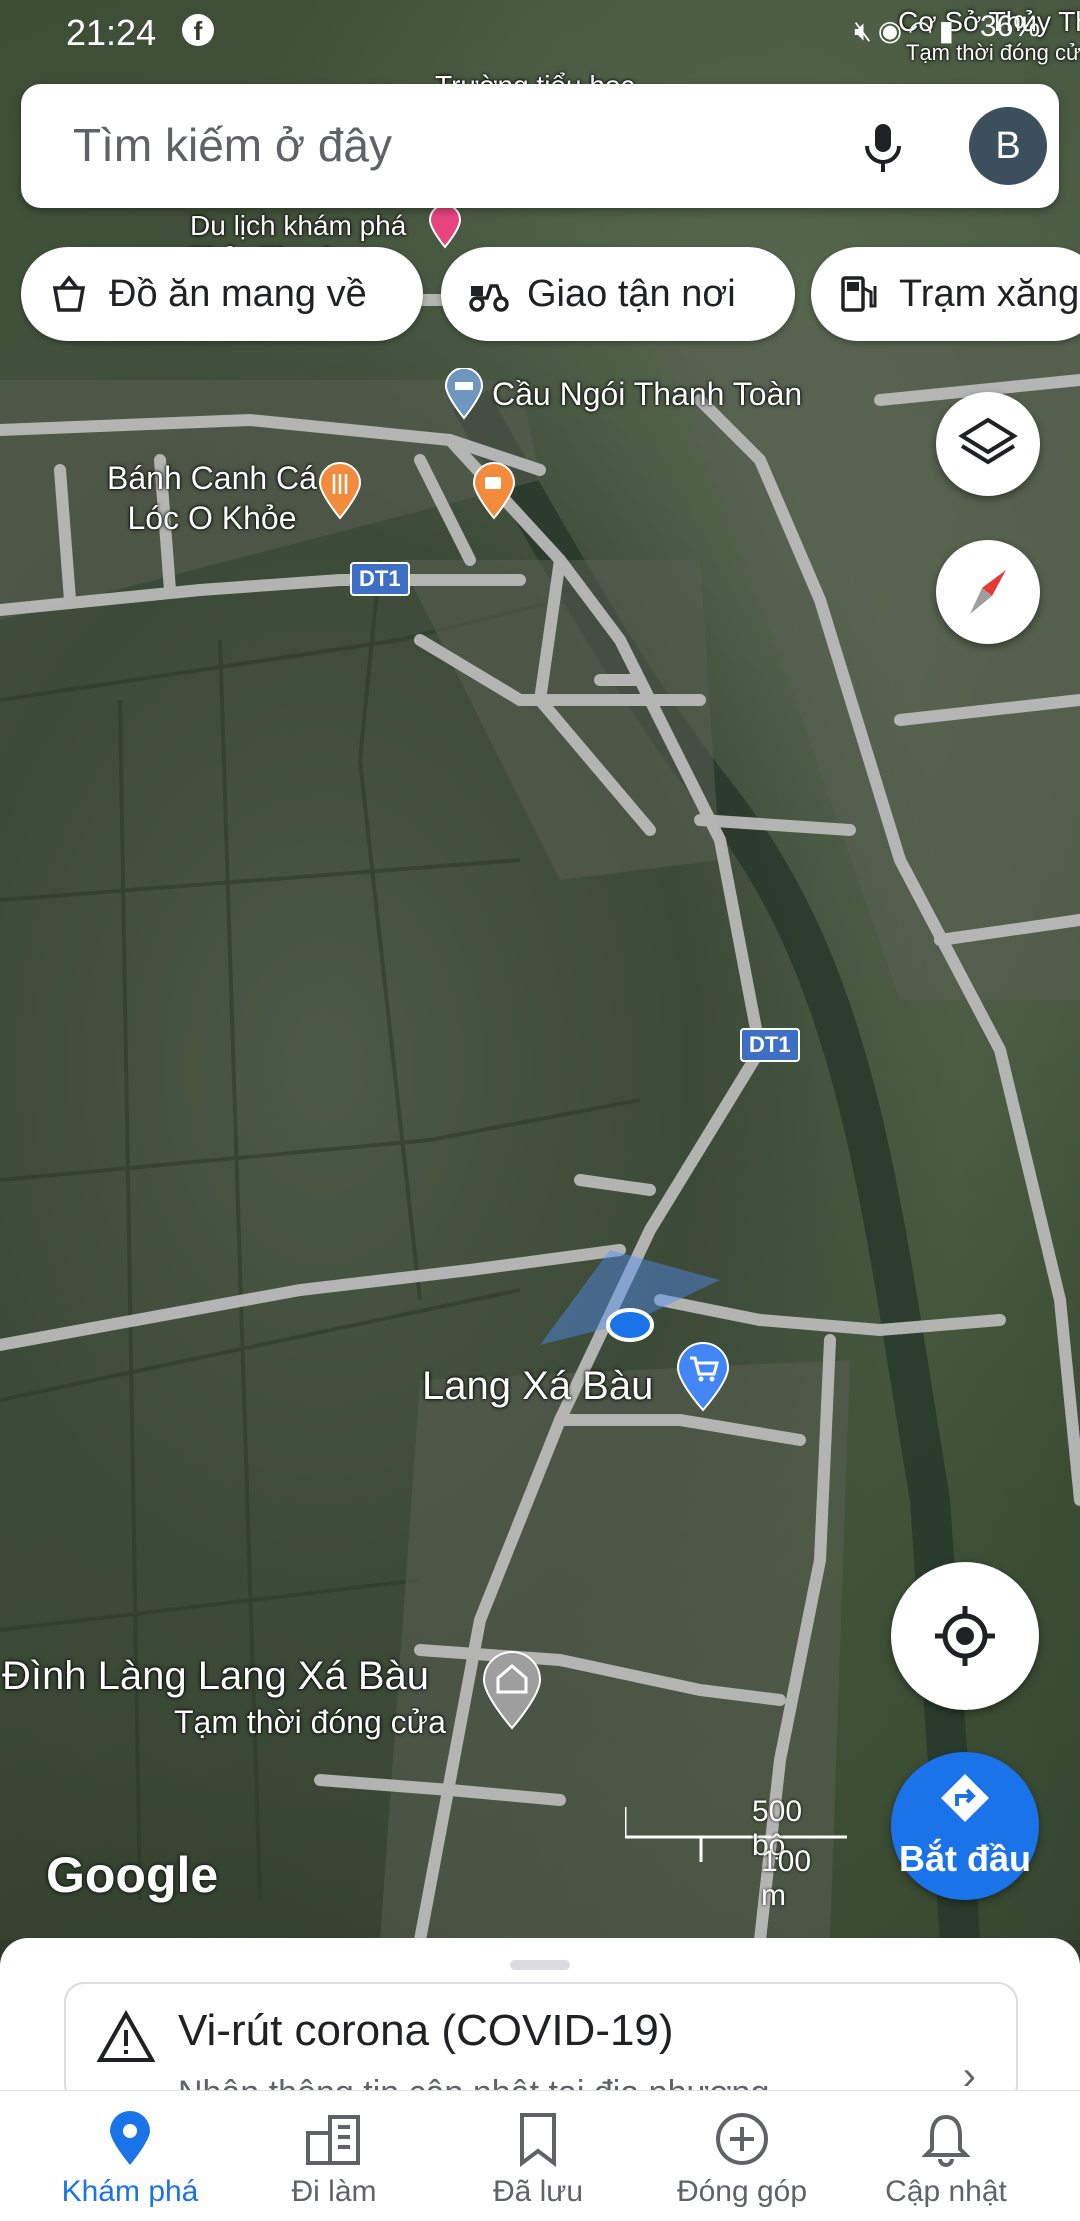 Image resolution: width=1080 pixels, height=2221 pixels. I want to click on nav-label: Đã lưu, so click(538, 2191).